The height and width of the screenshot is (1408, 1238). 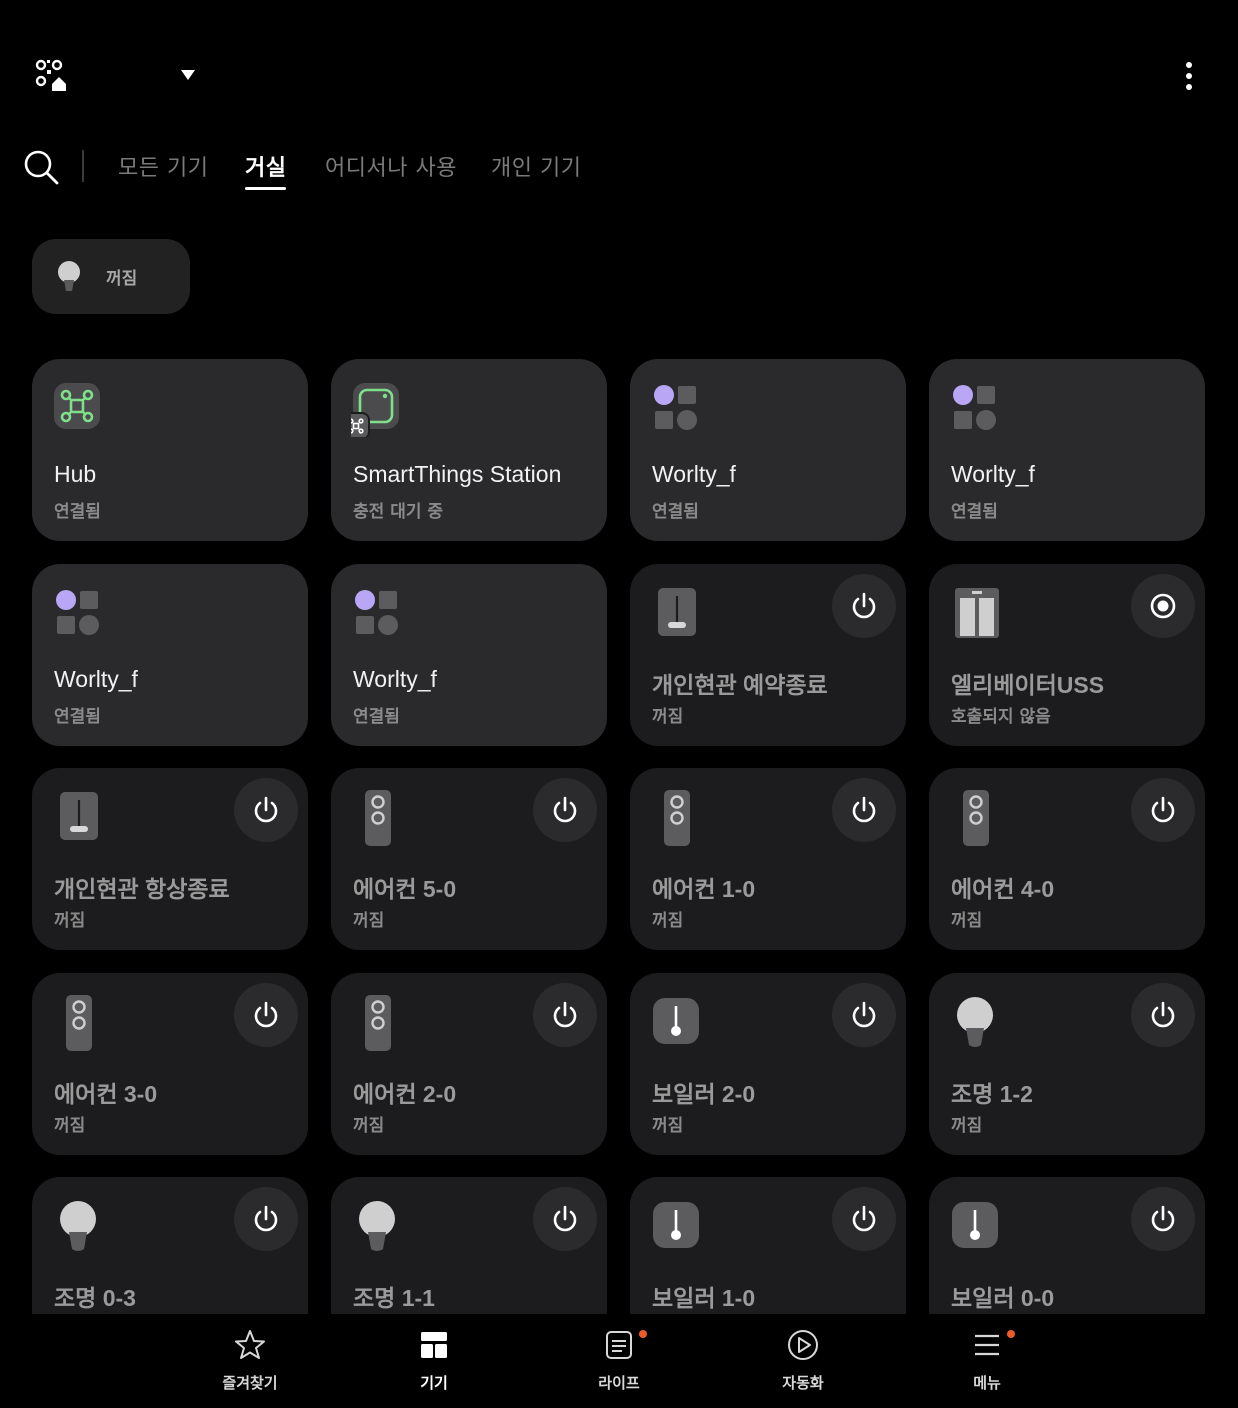 What do you see at coordinates (398, 512) in the screenshot?
I see `device-status: 충전 대기 중` at bounding box center [398, 512].